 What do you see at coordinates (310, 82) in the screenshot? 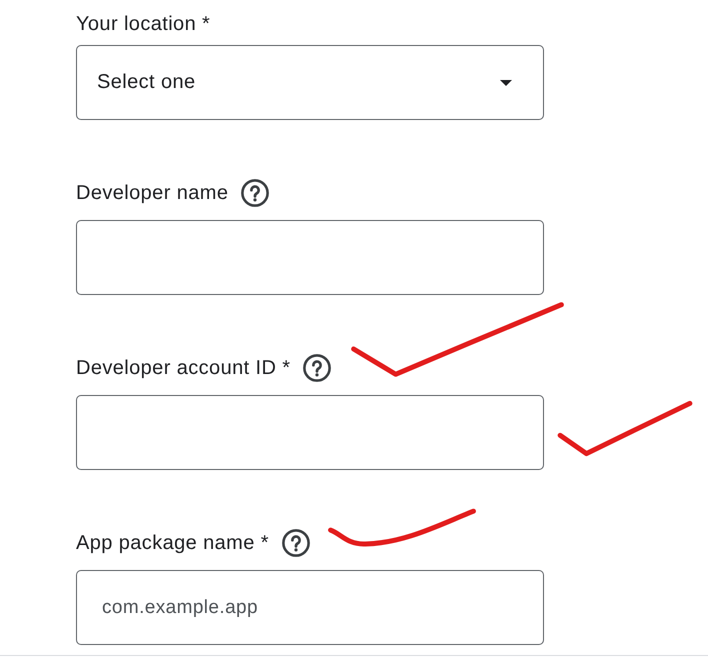
I see `dropdown-field: Select one` at bounding box center [310, 82].